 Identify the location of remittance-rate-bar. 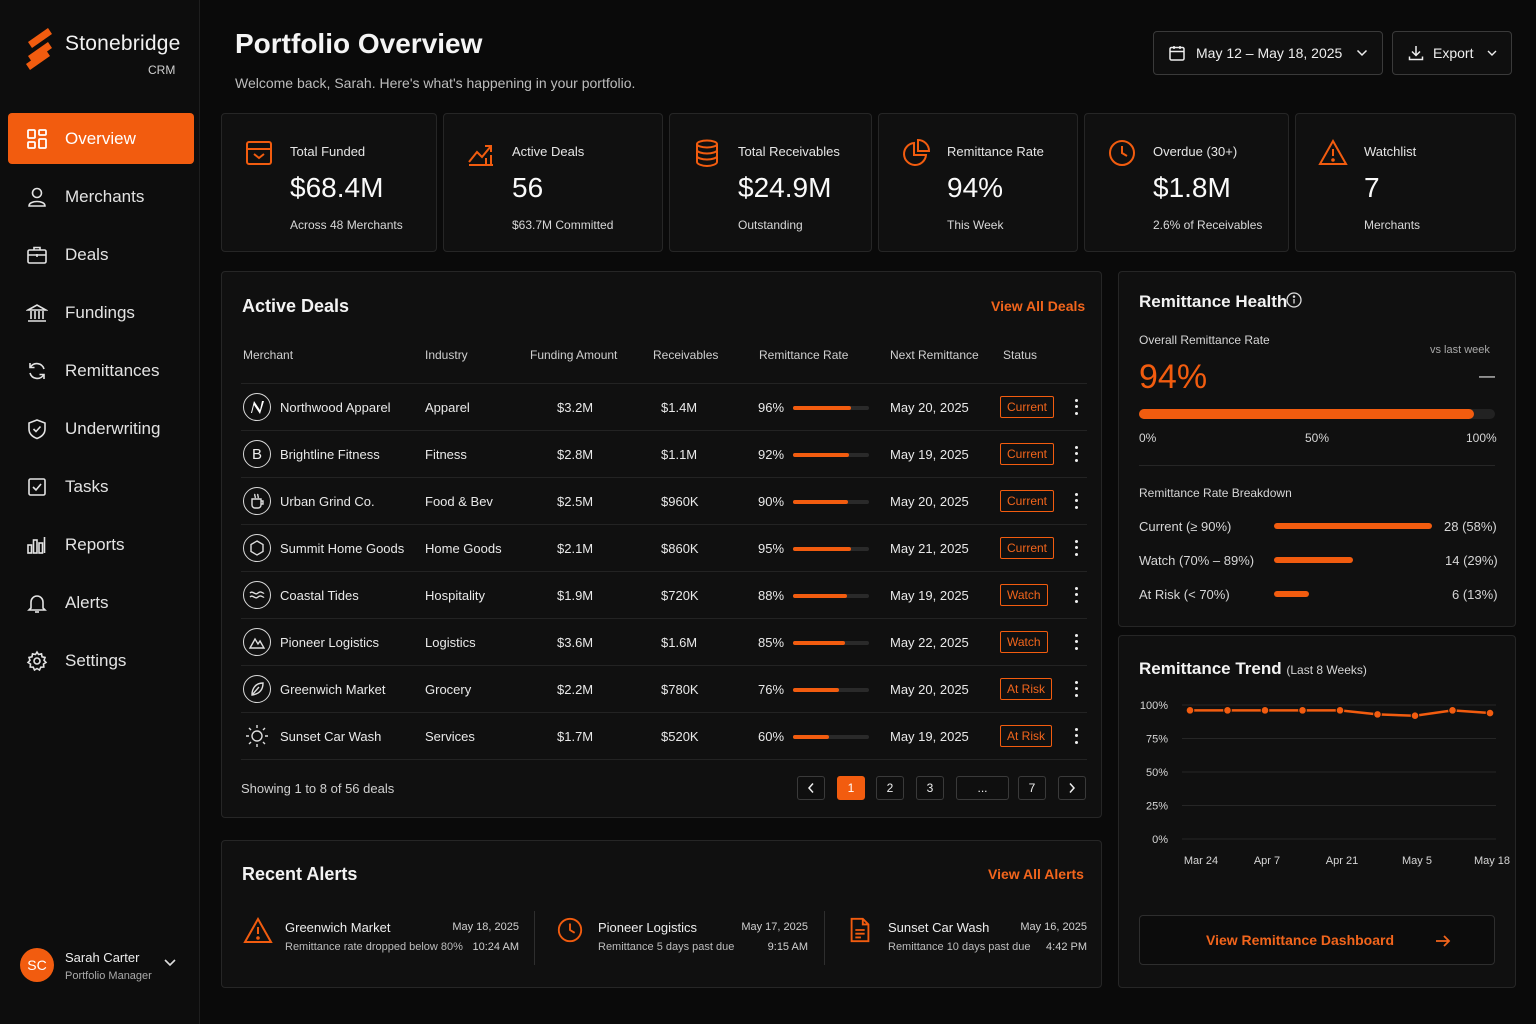
(831, 690).